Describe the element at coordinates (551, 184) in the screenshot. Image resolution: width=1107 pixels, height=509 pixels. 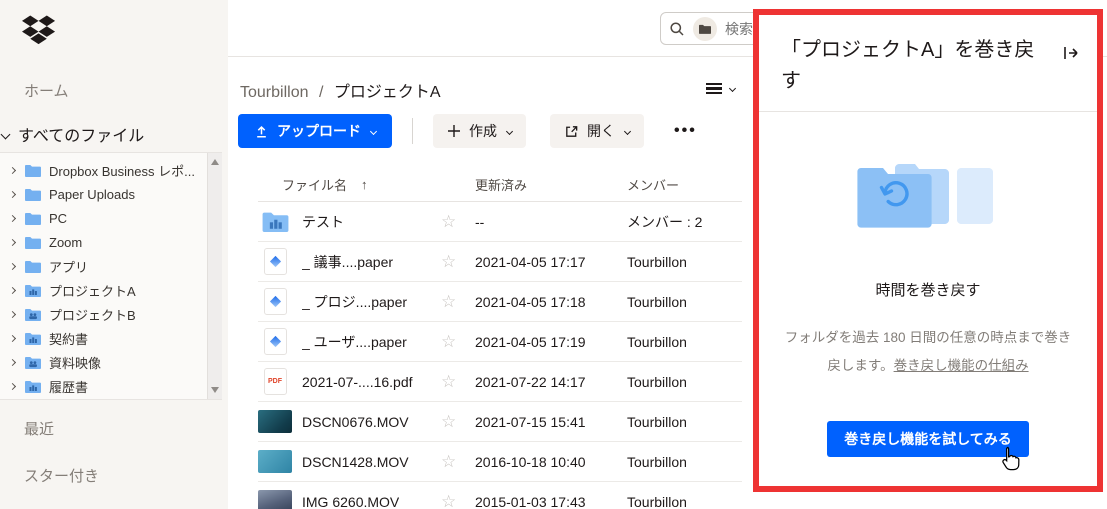
I see `column-updated: 更新済み` at that location.